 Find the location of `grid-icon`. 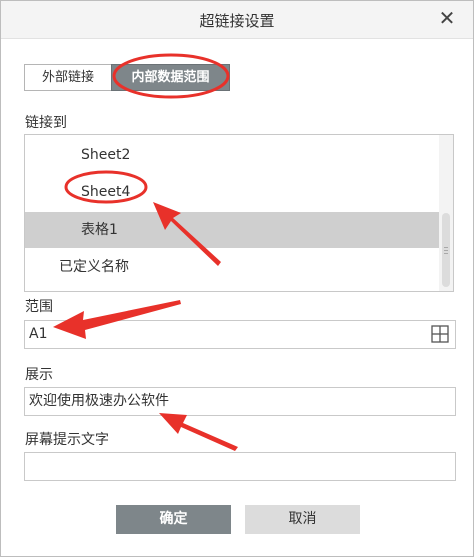

grid-icon is located at coordinates (440, 334).